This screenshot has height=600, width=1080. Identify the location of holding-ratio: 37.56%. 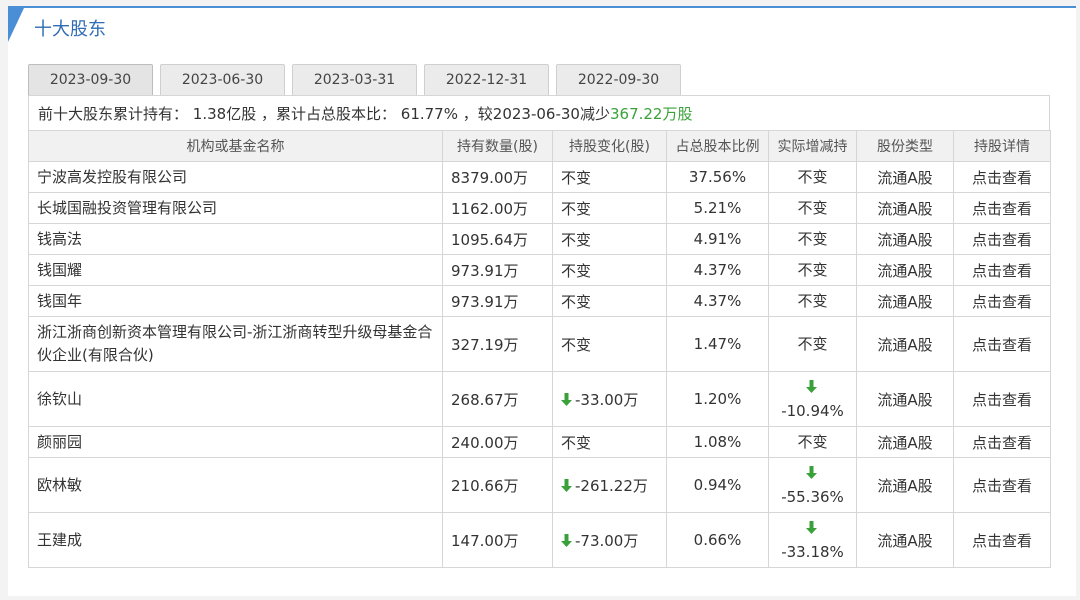
(717, 177).